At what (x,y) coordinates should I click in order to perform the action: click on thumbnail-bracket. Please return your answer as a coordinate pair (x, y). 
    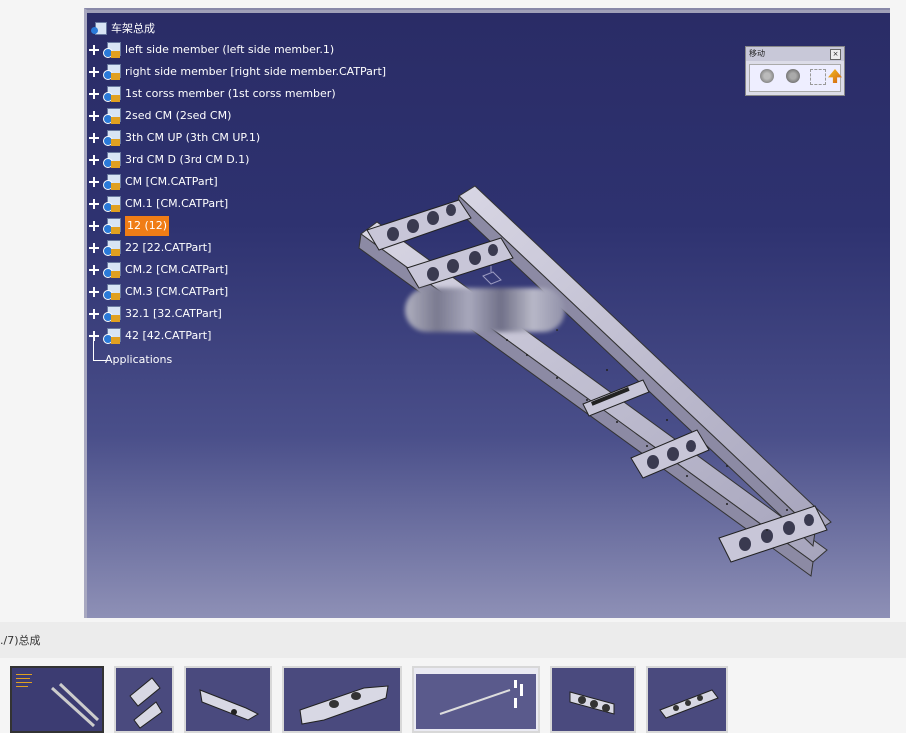
    Looking at the image, I should click on (144, 699).